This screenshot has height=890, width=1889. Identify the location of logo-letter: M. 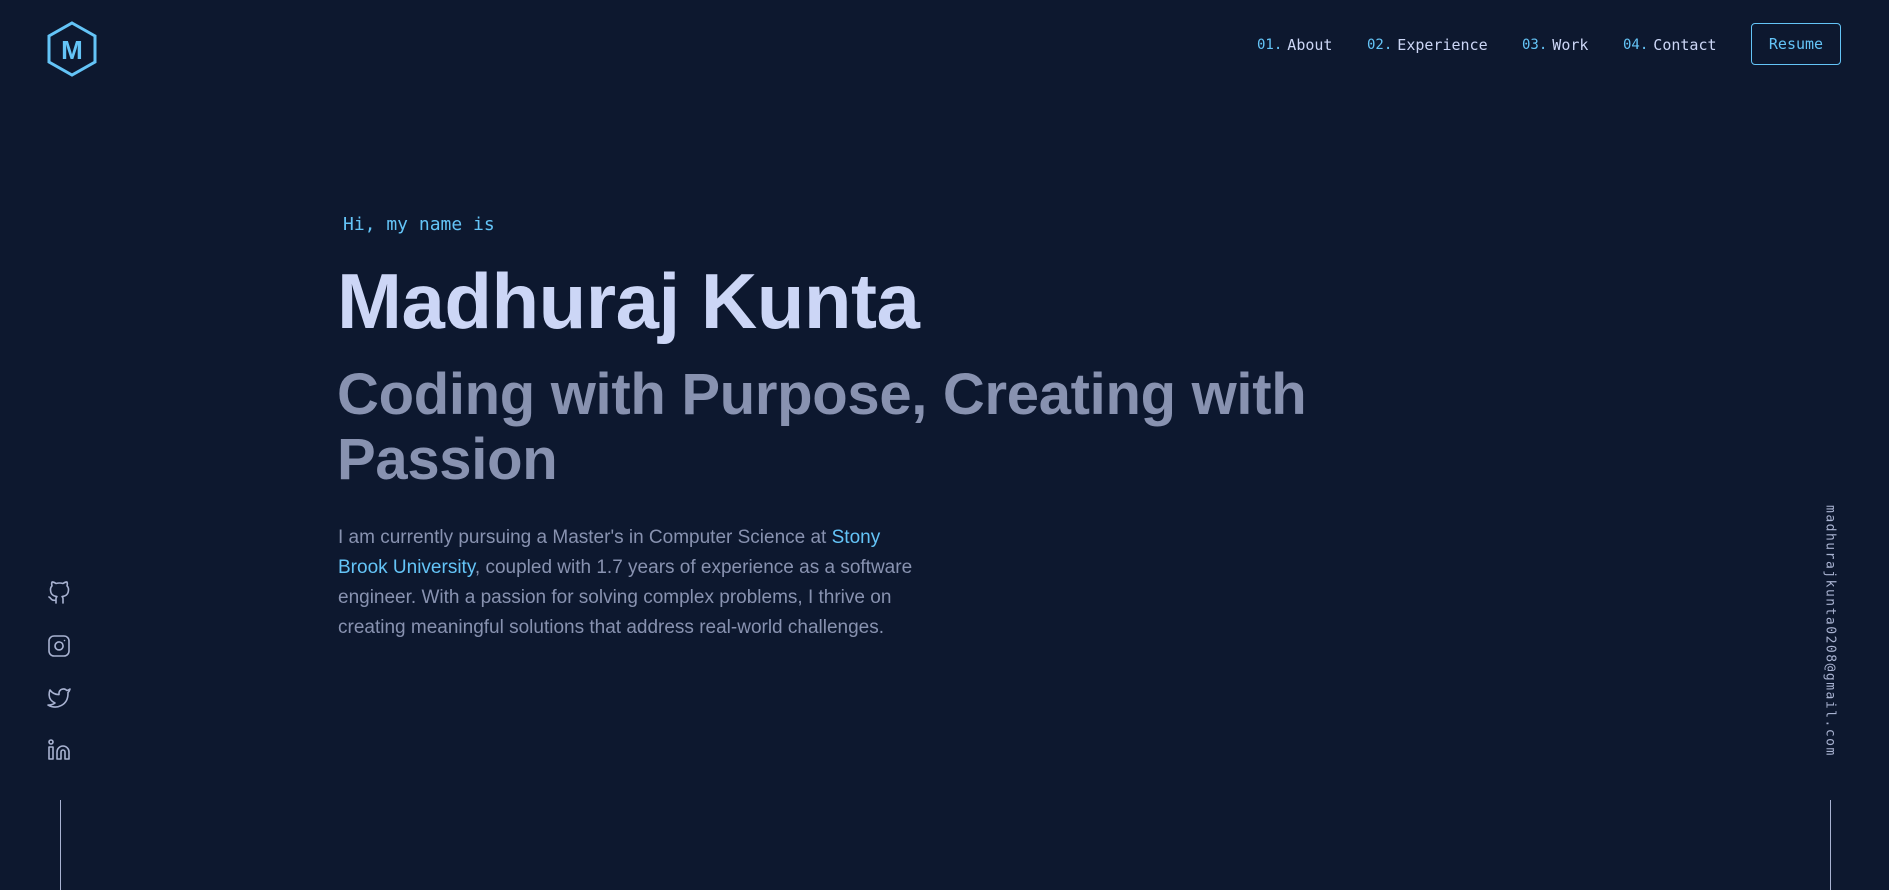
(72, 50).